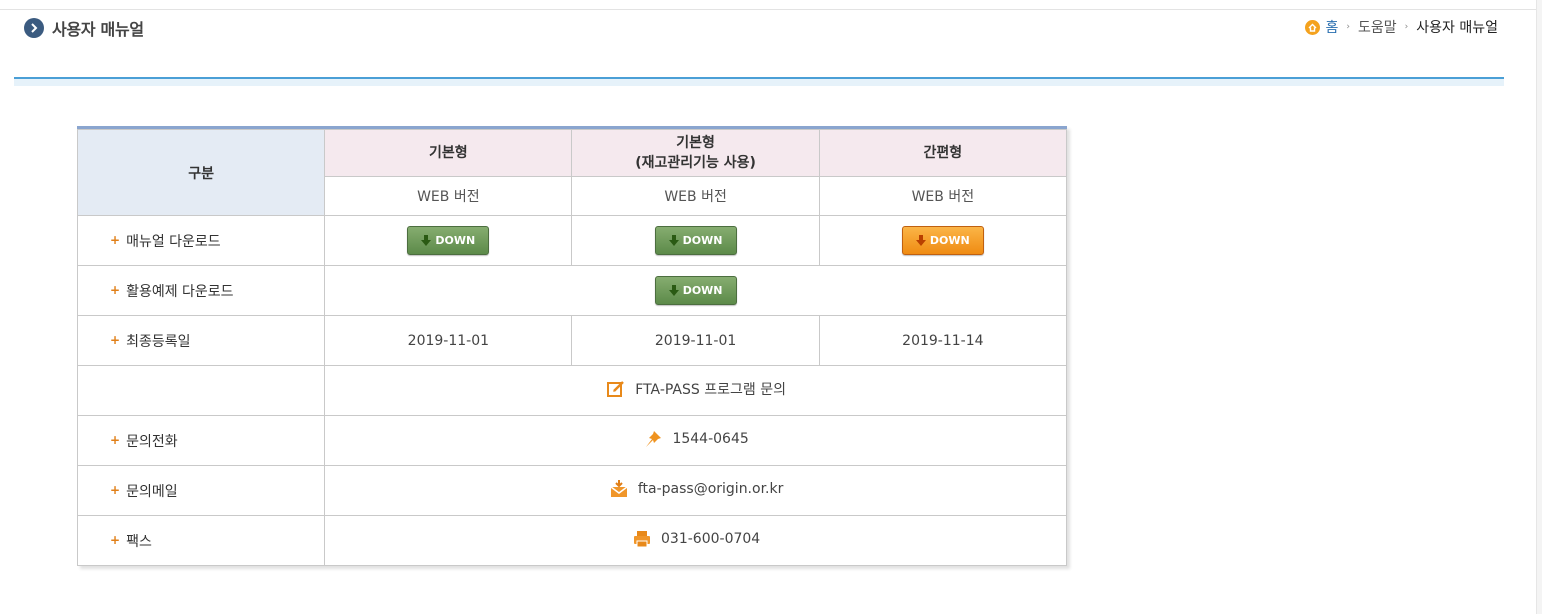  I want to click on download-button-example: DOWN, so click(695, 290).